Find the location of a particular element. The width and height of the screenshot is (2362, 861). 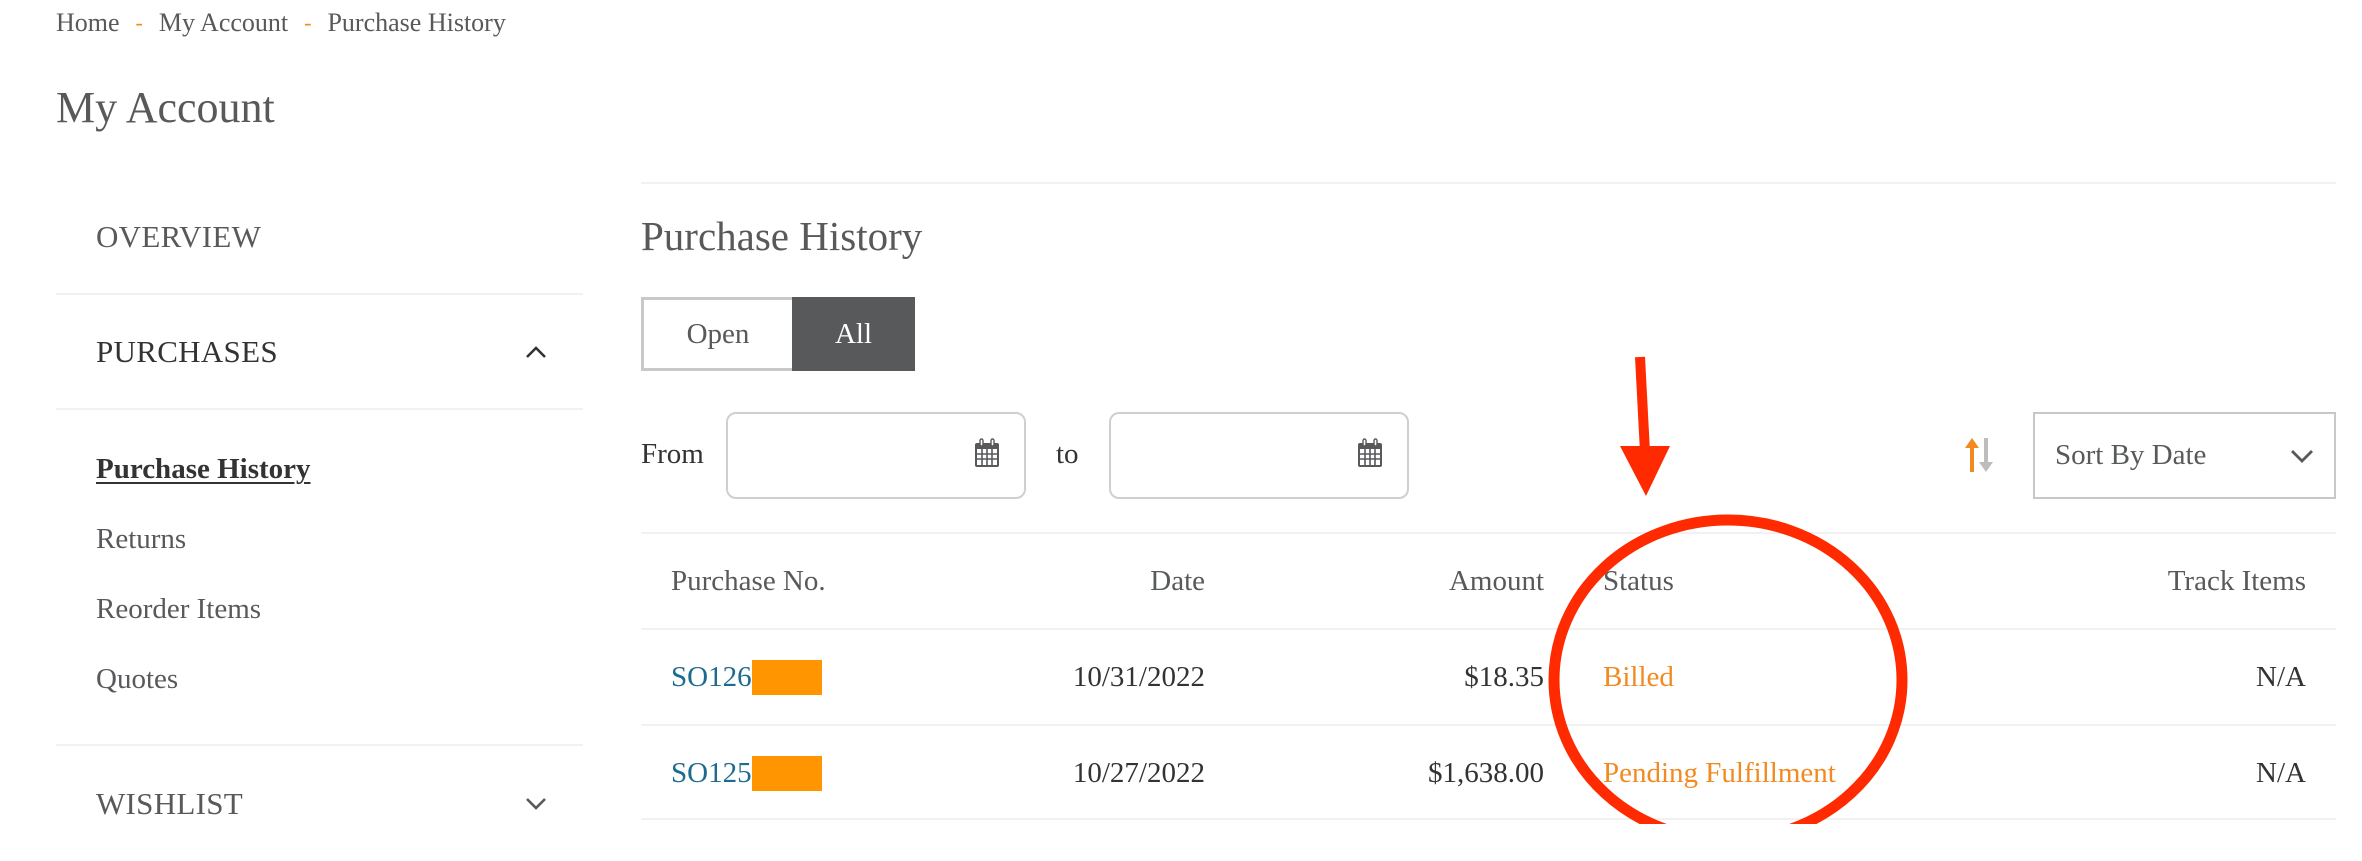

sidebar-subitem-quotes: Quotes is located at coordinates (339, 679).